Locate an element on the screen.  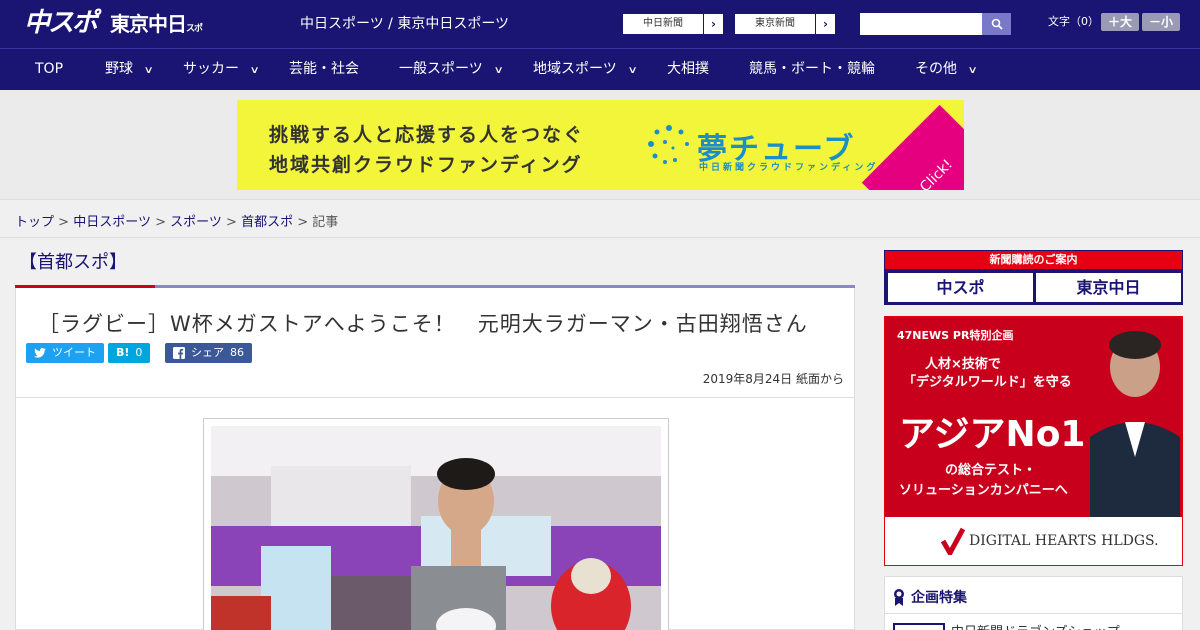
facebook-share-button: シェア 86 is located at coordinates (208, 353).